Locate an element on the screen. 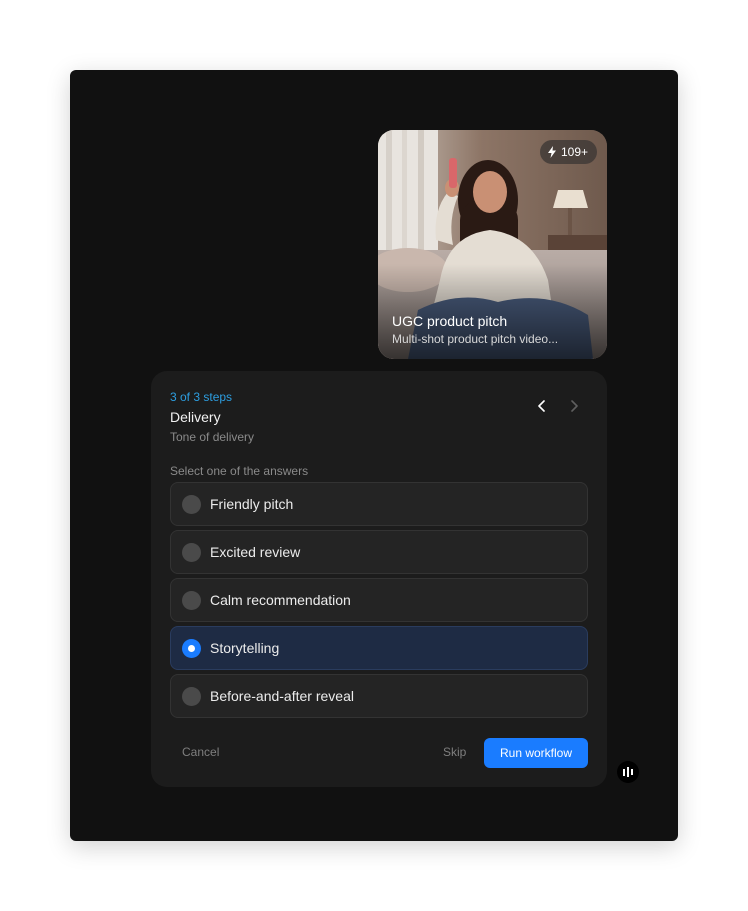  step-indicator: 3 of 3 steps is located at coordinates (201, 397).